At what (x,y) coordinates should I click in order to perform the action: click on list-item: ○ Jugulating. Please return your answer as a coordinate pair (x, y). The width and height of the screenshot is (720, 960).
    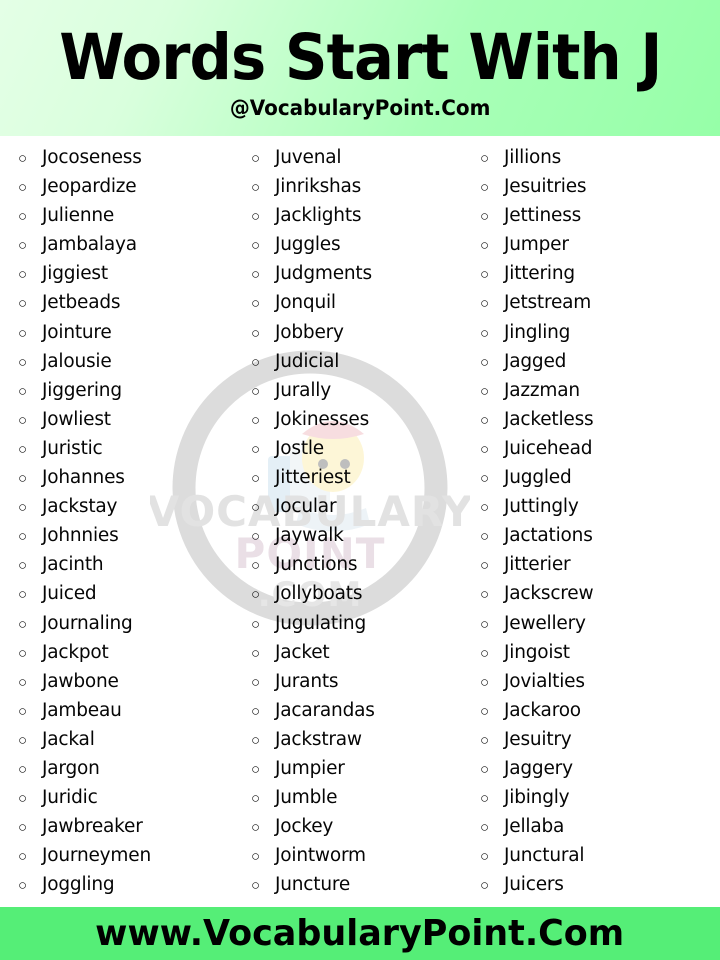
    Looking at the image, I should click on (356, 623).